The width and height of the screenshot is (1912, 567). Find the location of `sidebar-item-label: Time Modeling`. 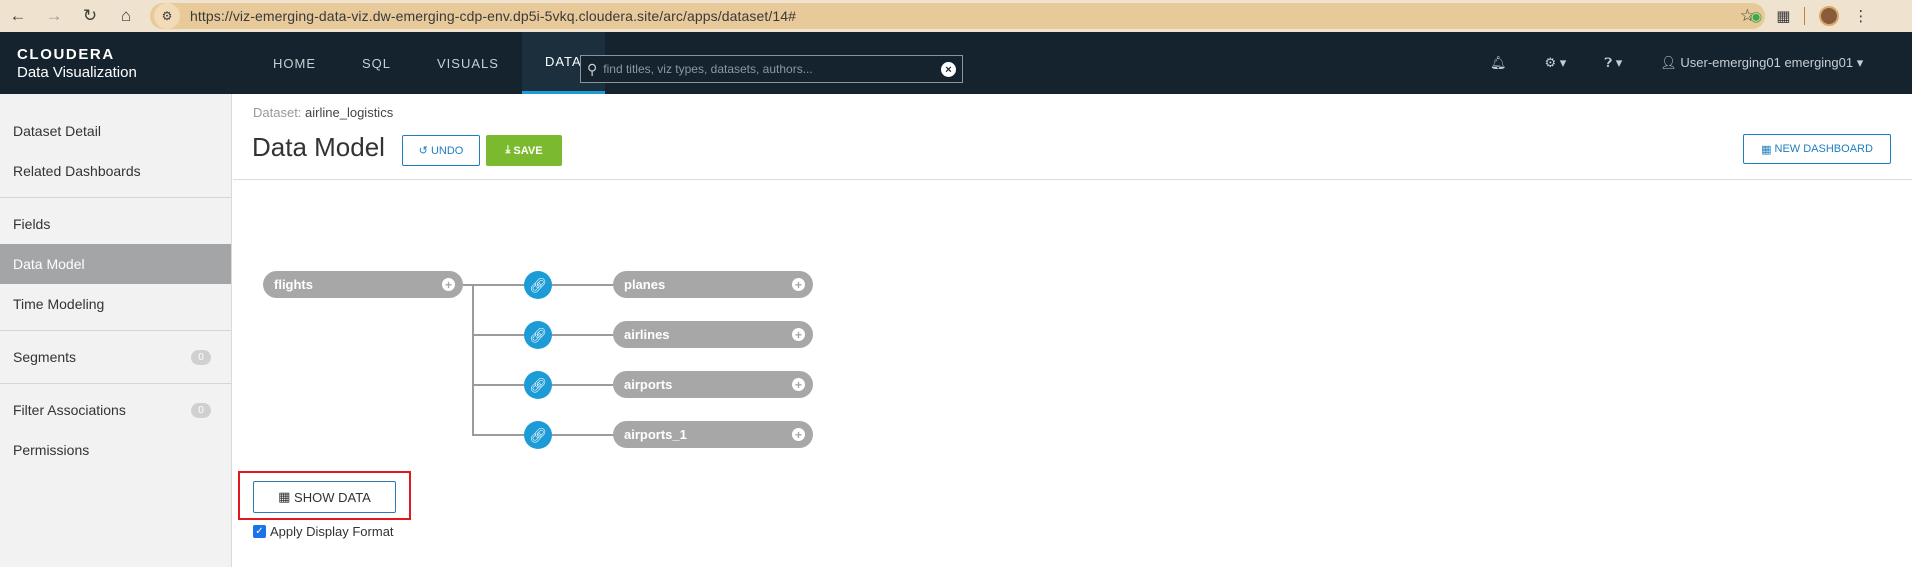

sidebar-item-label: Time Modeling is located at coordinates (59, 304).